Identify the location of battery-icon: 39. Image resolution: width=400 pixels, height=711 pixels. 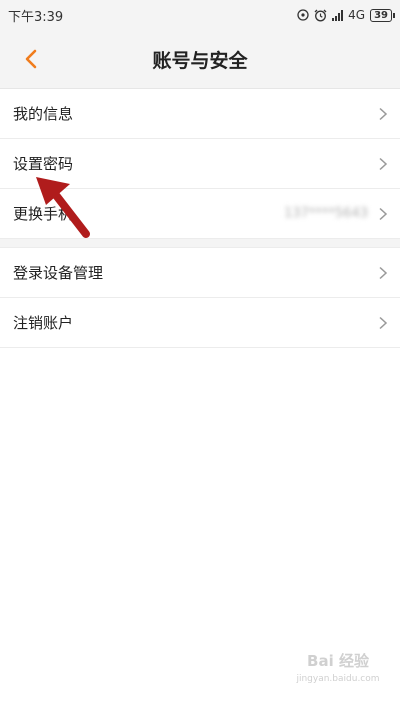
(382, 15).